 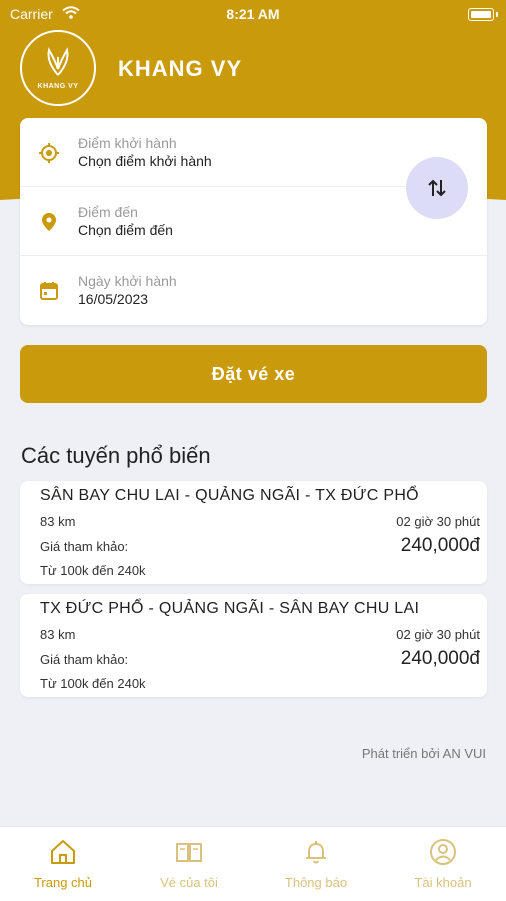 What do you see at coordinates (108, 212) in the screenshot?
I see `destination-label: Điểm đến` at bounding box center [108, 212].